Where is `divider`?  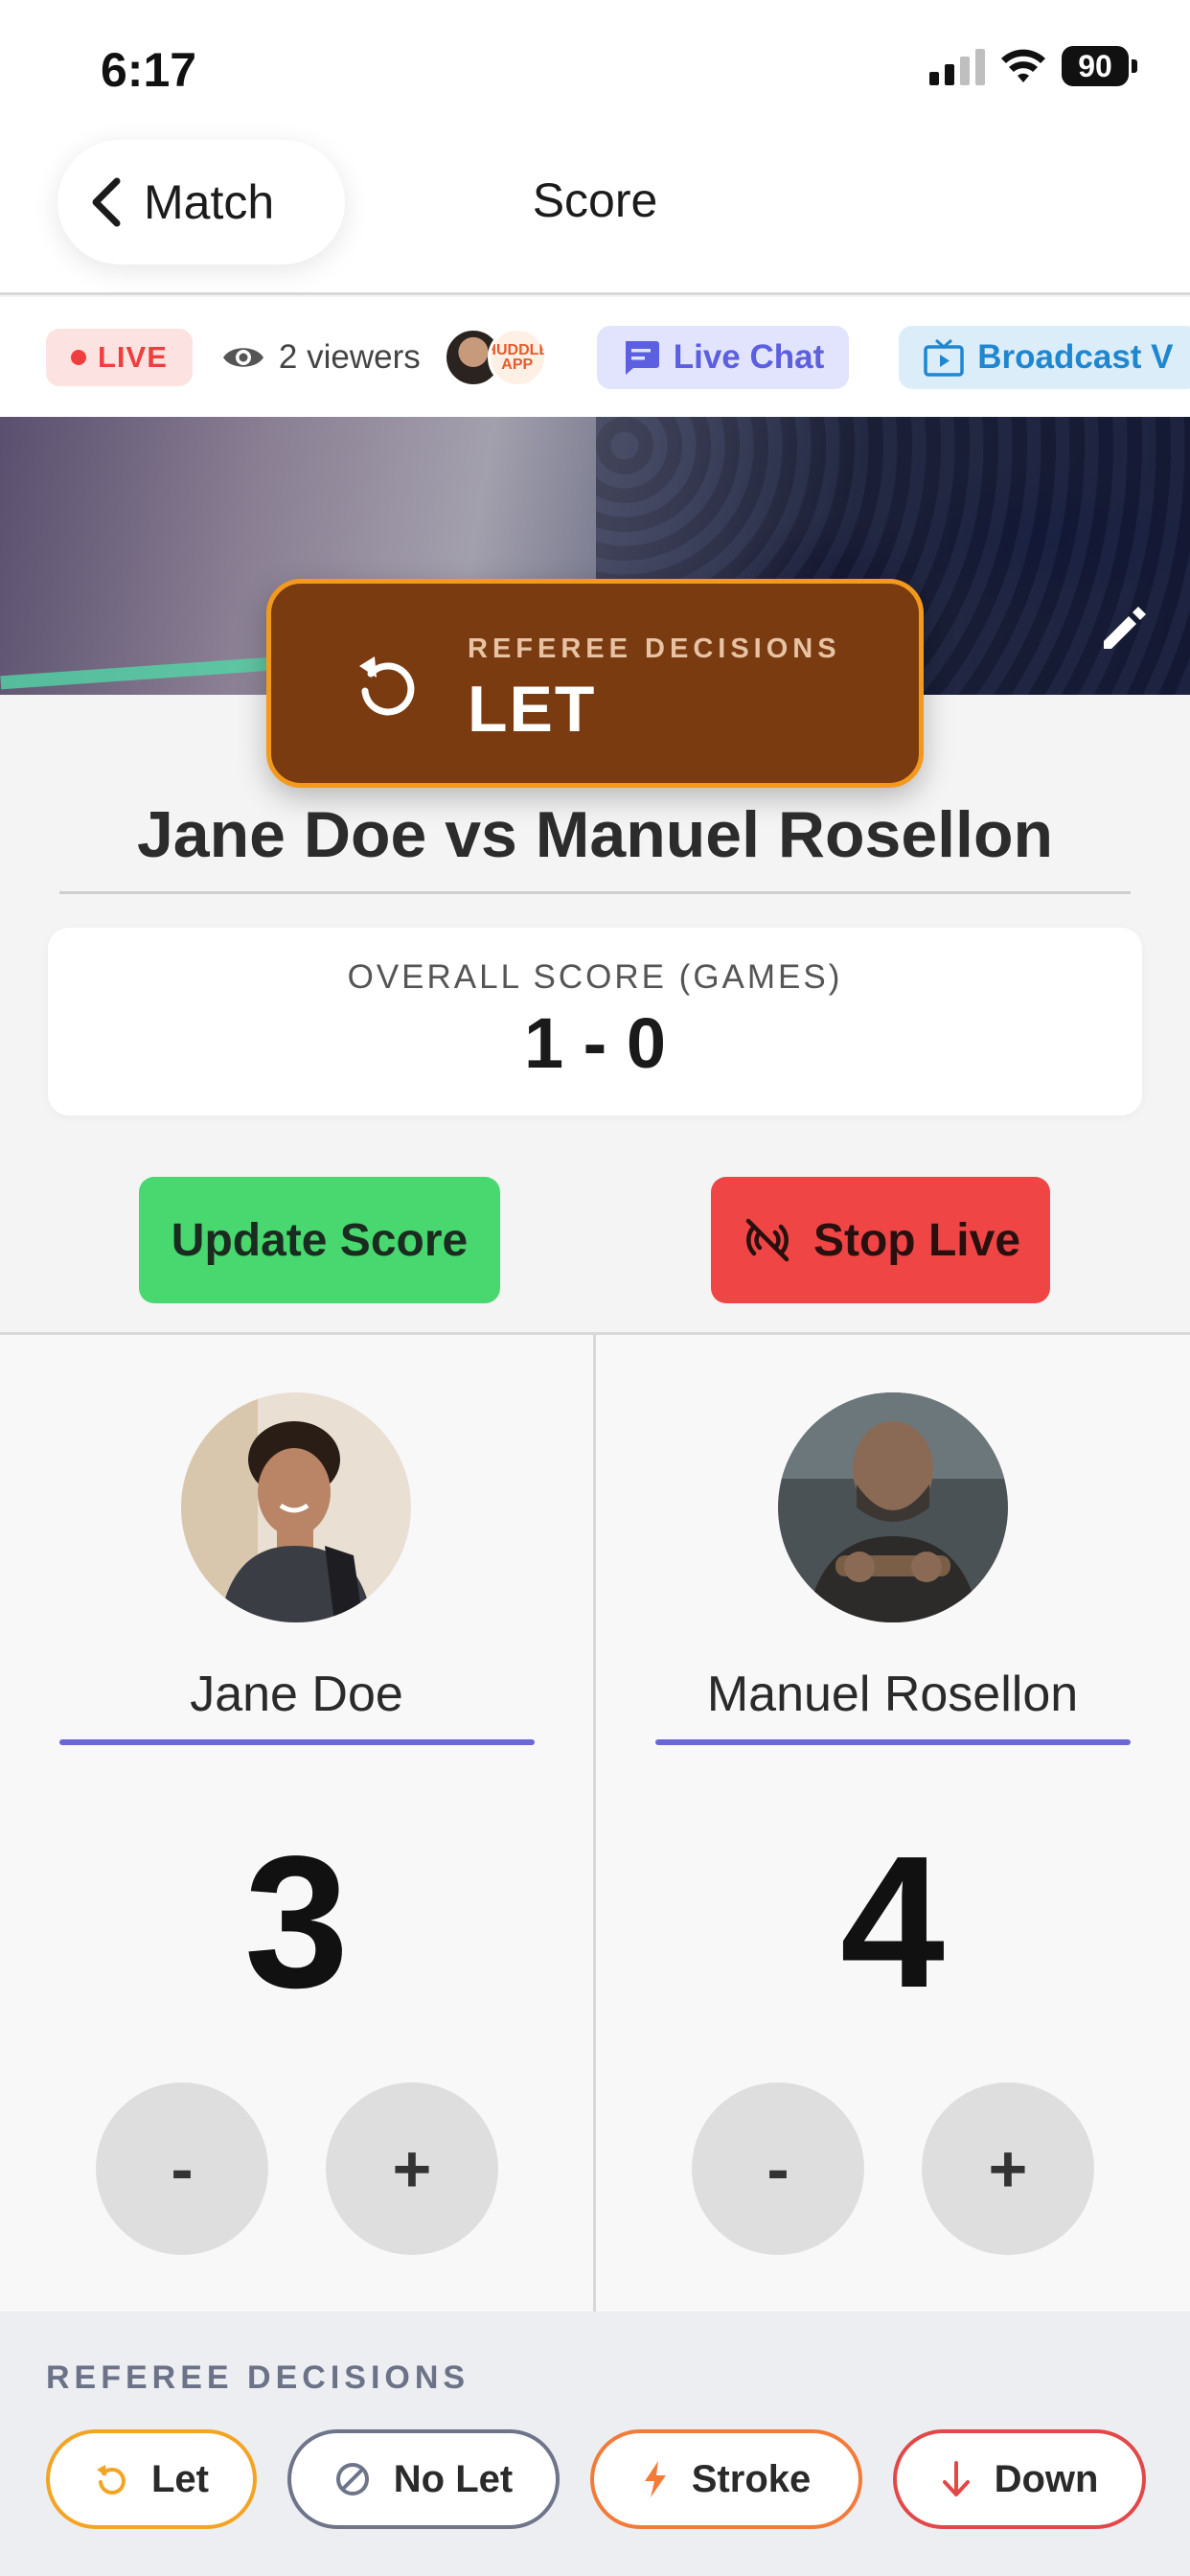 divider is located at coordinates (595, 892).